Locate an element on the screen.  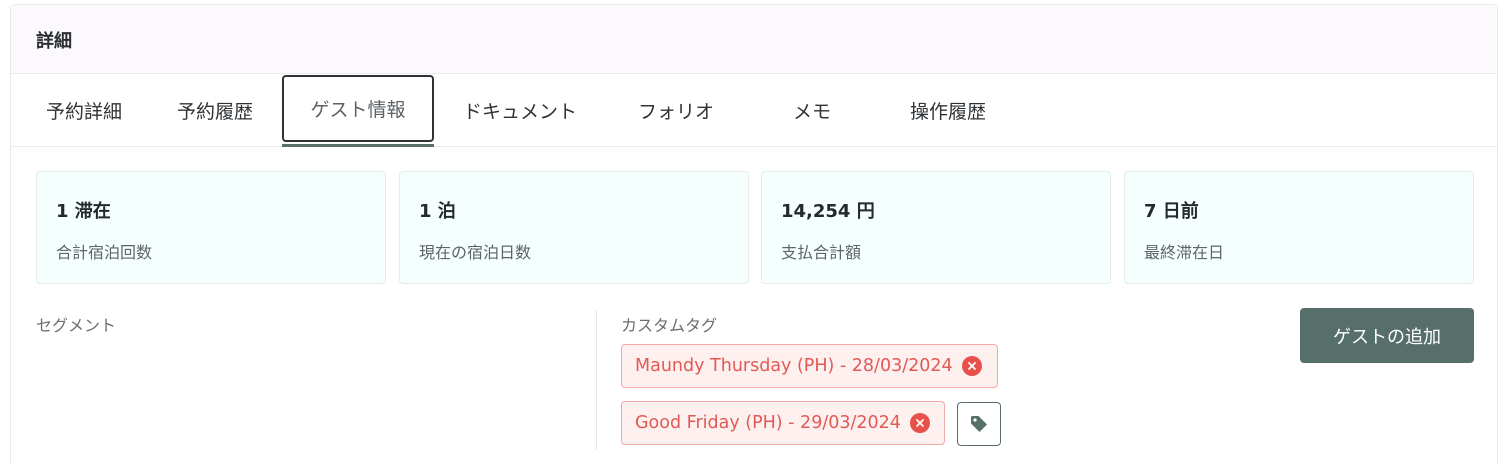
custom-tag-text: Good Friday (PH) - 29/03/2024 is located at coordinates (768, 423).